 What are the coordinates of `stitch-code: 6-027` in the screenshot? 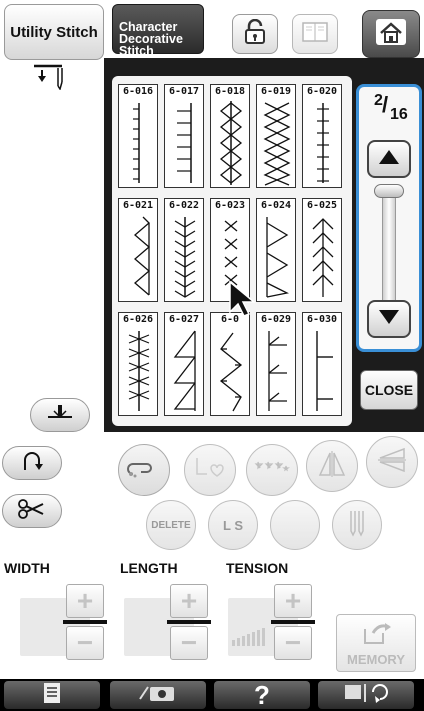 It's located at (184, 319).